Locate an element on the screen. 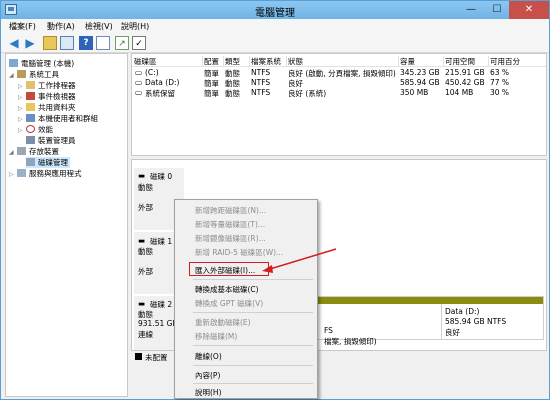 This screenshot has height=400, width=550. col-percent-free: 可用百分 is located at coordinates (517, 61).